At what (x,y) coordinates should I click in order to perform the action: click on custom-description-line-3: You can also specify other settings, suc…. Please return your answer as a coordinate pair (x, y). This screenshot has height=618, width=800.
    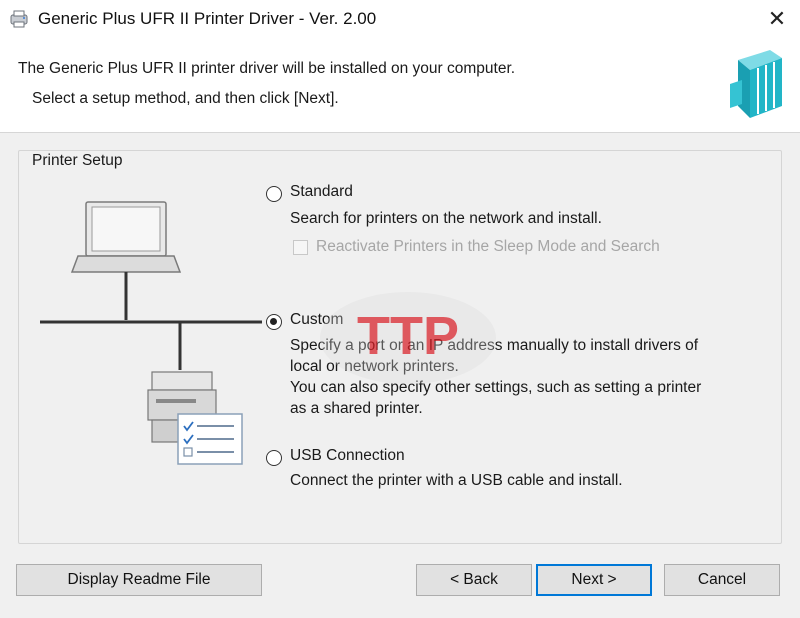
    Looking at the image, I should click on (496, 387).